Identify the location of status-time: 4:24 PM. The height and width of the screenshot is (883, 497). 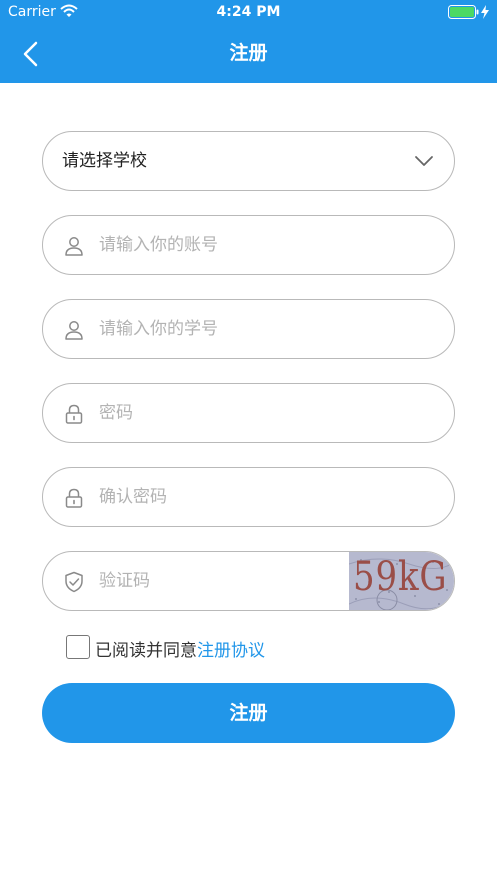
(248, 12).